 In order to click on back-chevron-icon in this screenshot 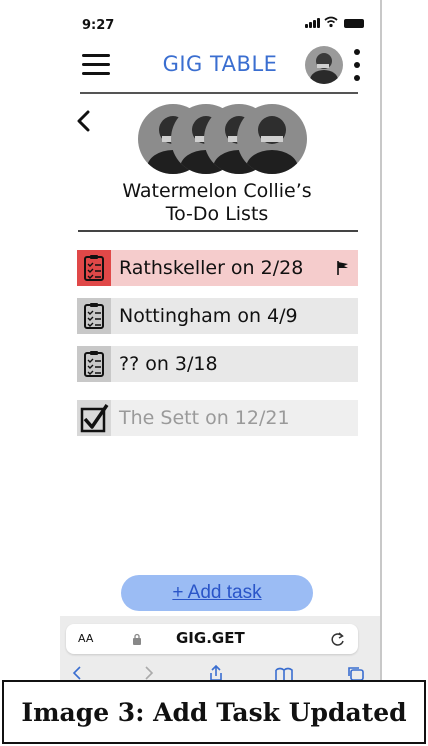, I will do `click(84, 121)`.